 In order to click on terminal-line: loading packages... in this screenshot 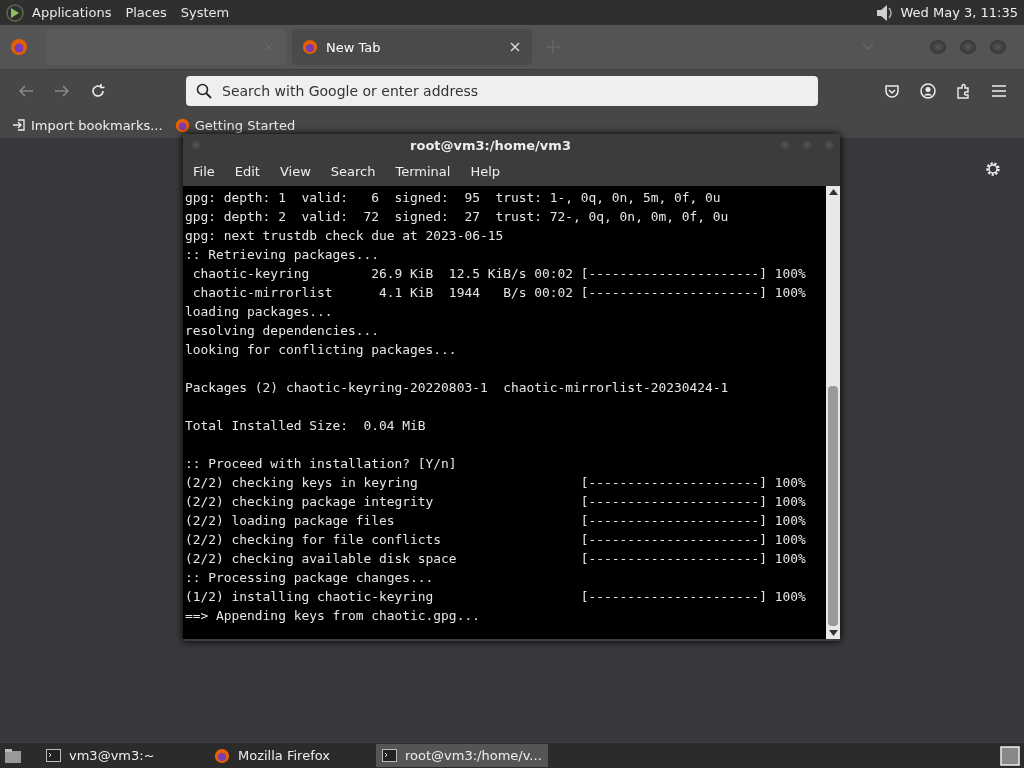, I will do `click(259, 312)`.